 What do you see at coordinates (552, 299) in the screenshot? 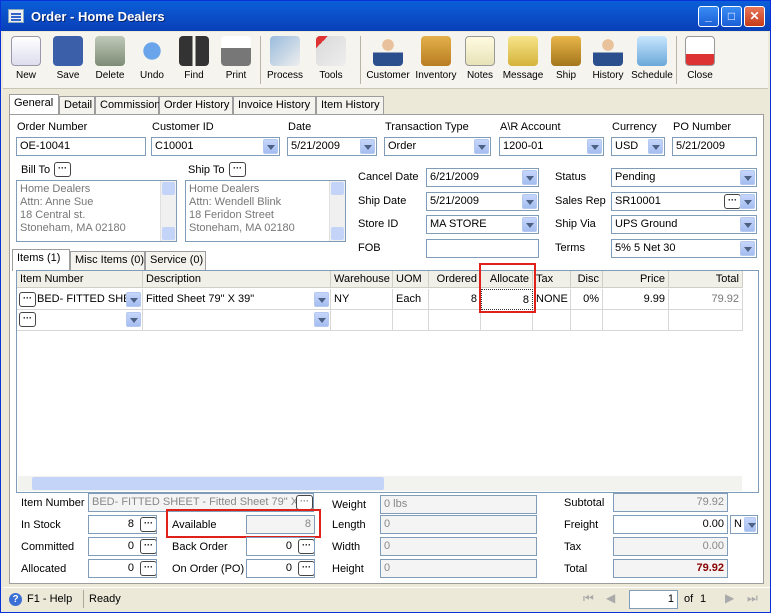
I see `cell-tax: NONE` at bounding box center [552, 299].